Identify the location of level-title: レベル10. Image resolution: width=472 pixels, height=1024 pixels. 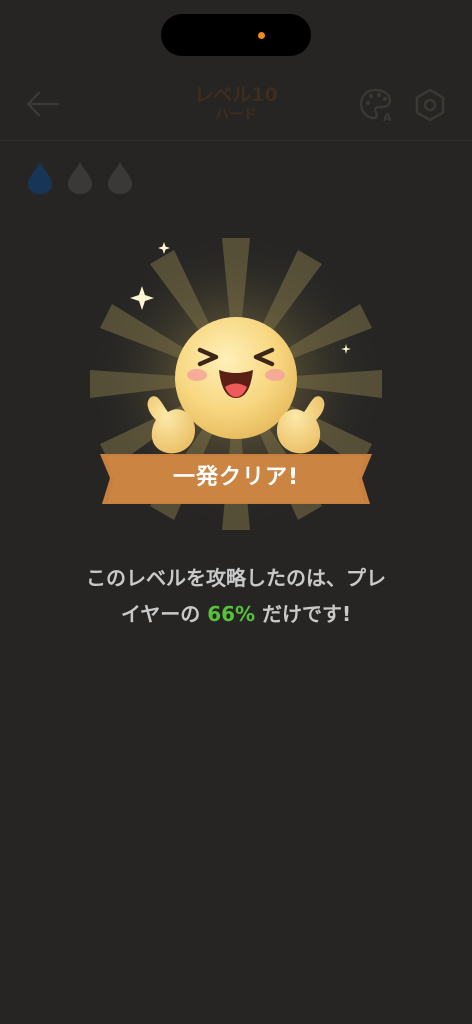
(236, 95).